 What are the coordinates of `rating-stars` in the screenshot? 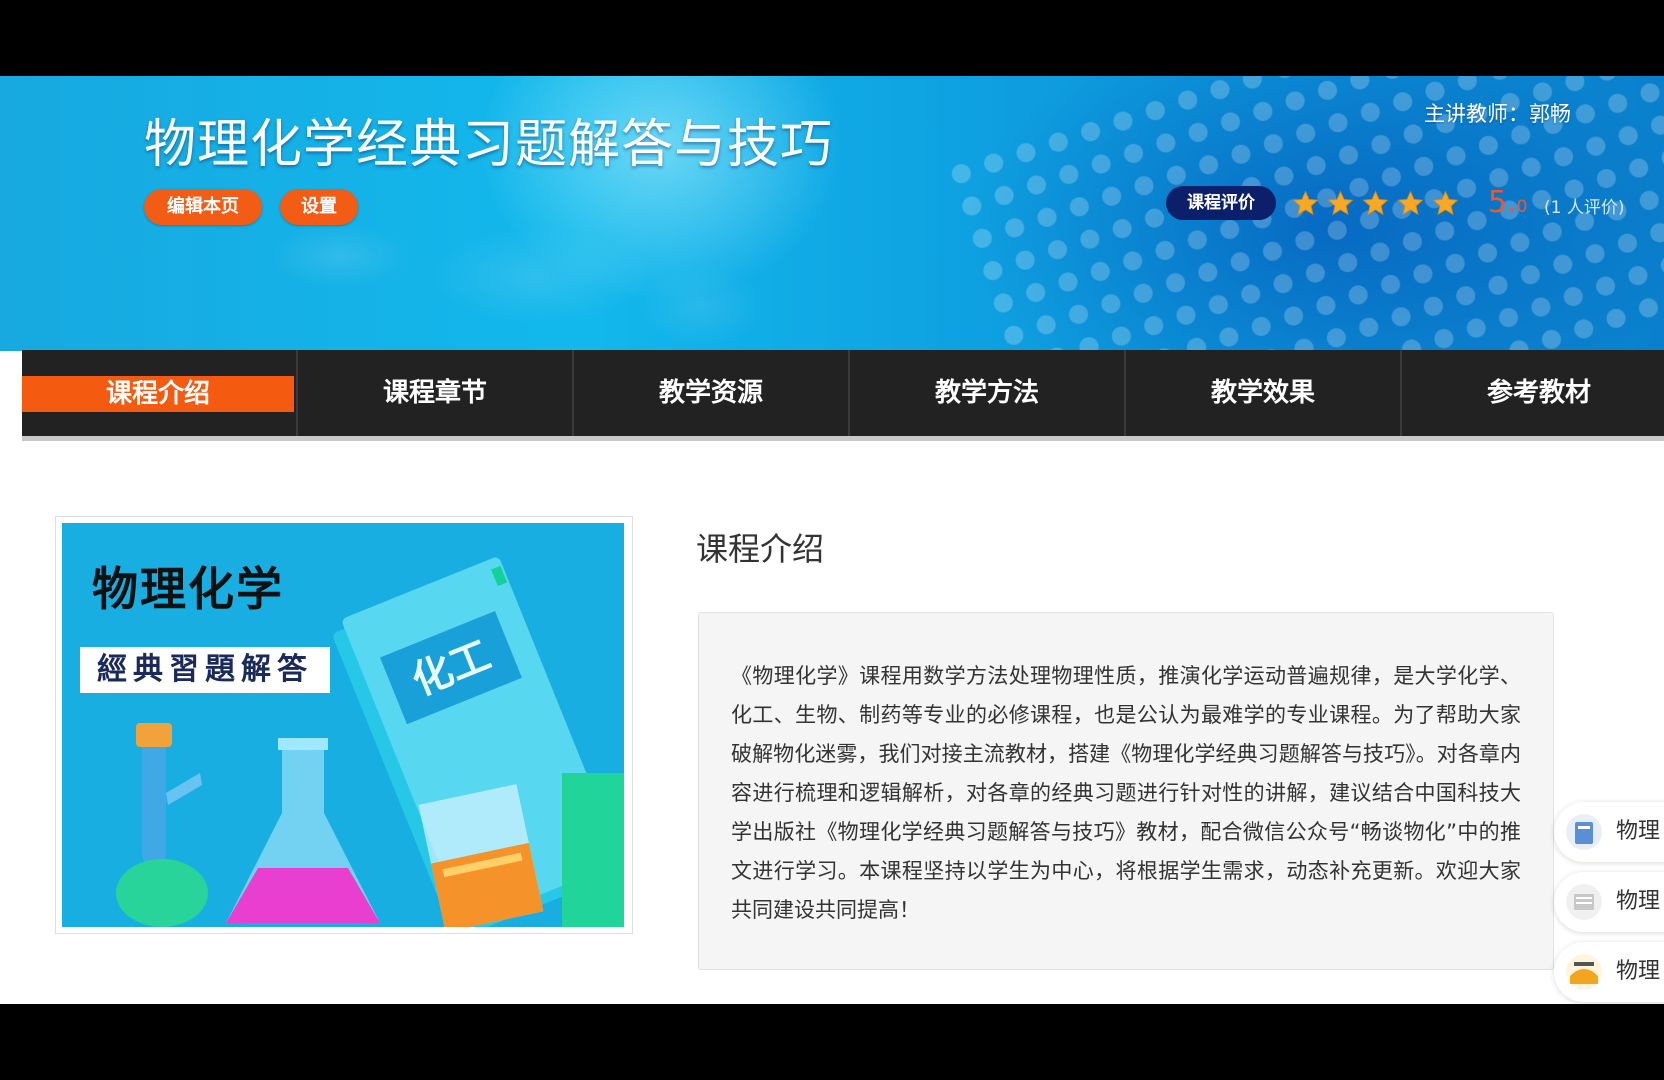 It's located at (1375, 203).